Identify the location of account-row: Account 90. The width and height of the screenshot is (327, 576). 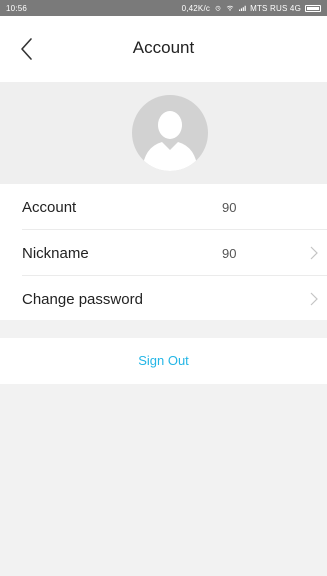
(163, 207).